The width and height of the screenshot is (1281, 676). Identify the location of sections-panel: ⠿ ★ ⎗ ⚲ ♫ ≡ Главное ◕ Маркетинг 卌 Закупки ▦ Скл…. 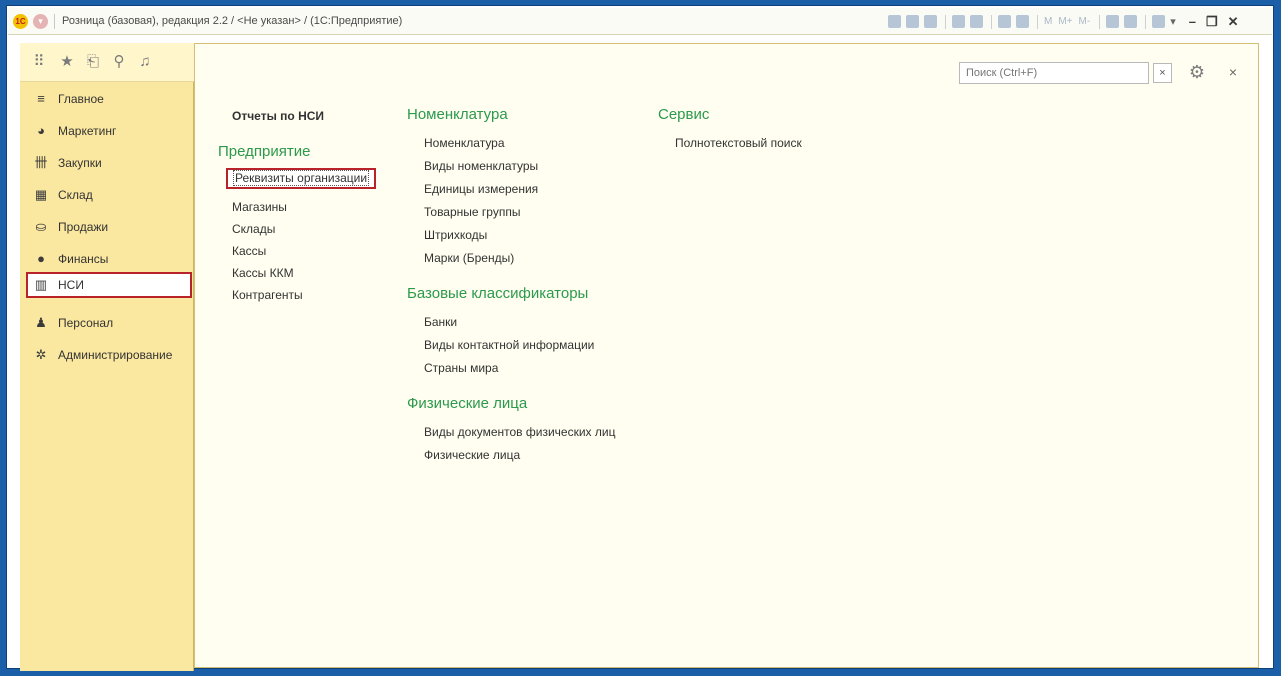
(107, 357).